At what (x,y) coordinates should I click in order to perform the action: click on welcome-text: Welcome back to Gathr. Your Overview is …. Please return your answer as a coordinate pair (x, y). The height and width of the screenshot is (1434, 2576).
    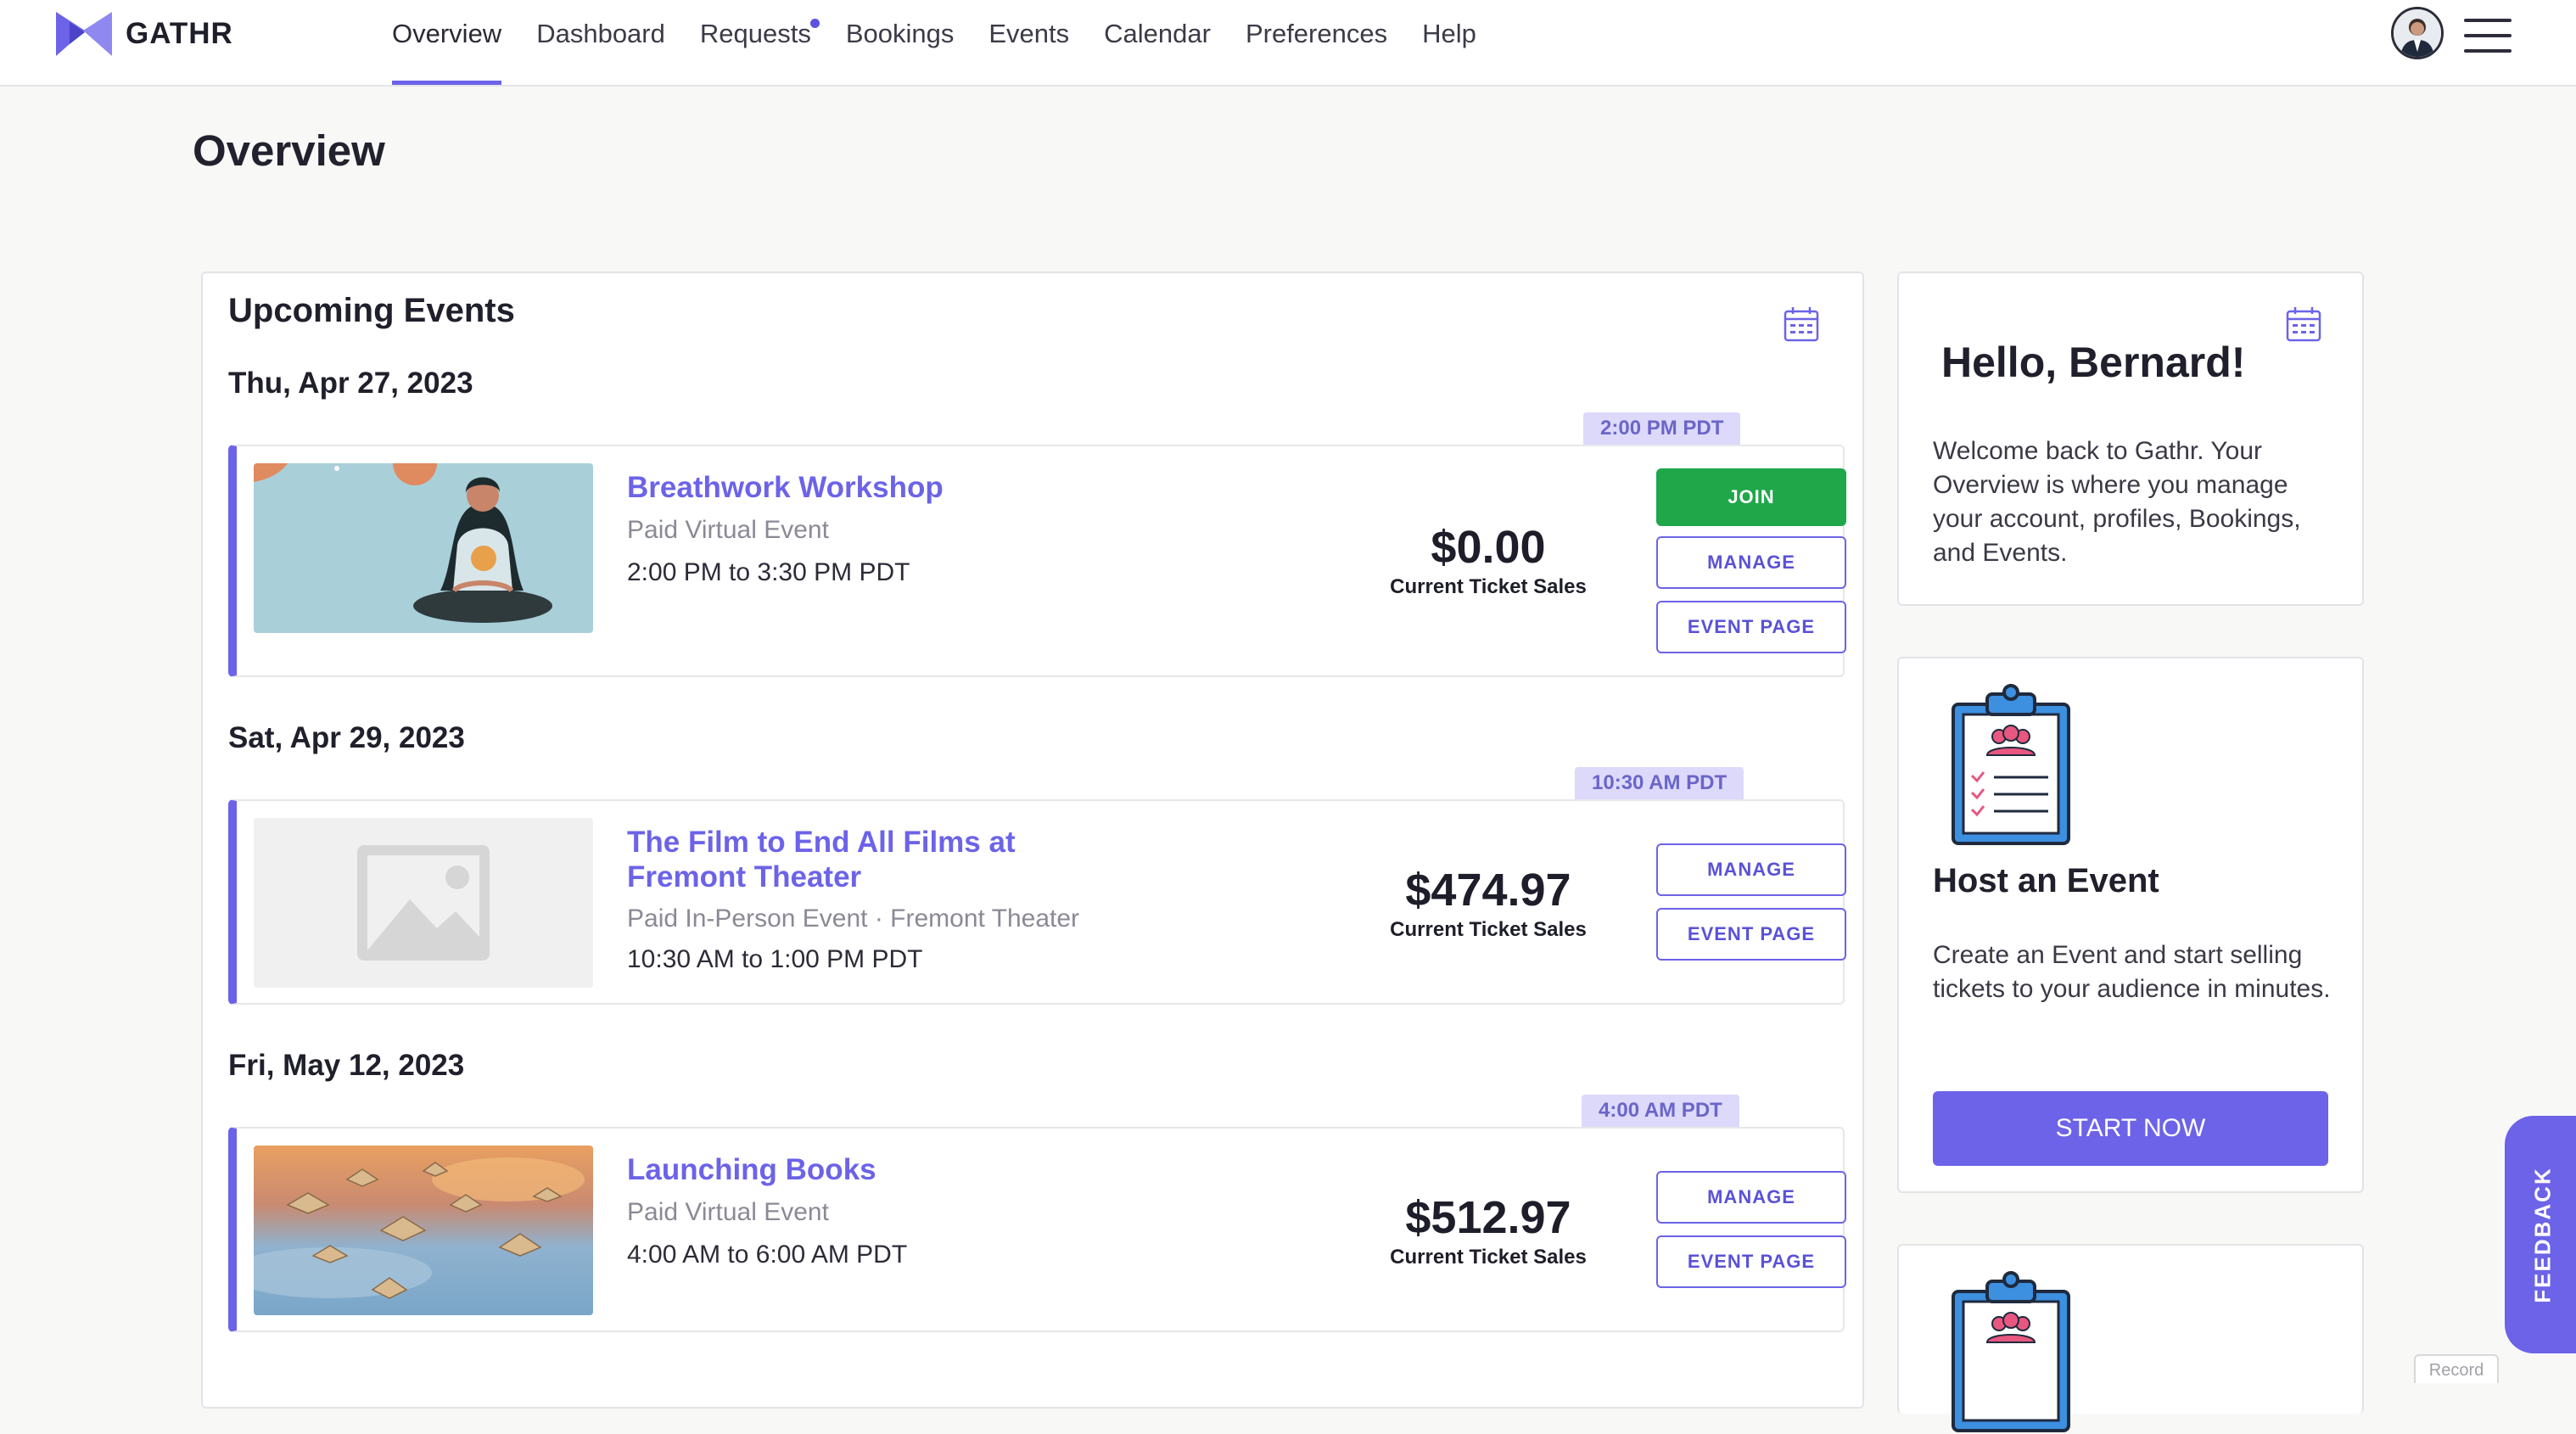
    Looking at the image, I should click on (2117, 502).